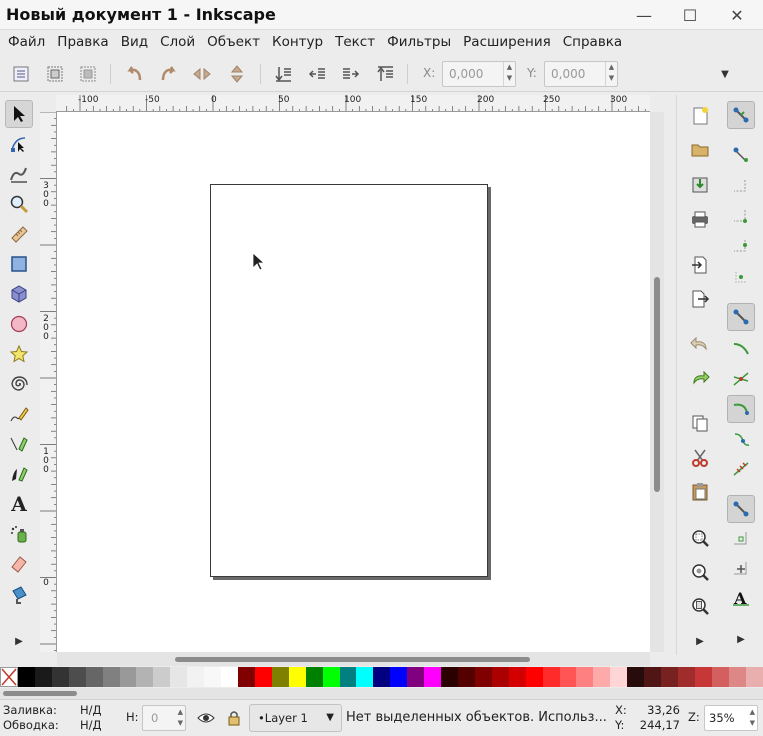 The image size is (763, 736). What do you see at coordinates (351, 74) in the screenshot?
I see `raise-icon` at bounding box center [351, 74].